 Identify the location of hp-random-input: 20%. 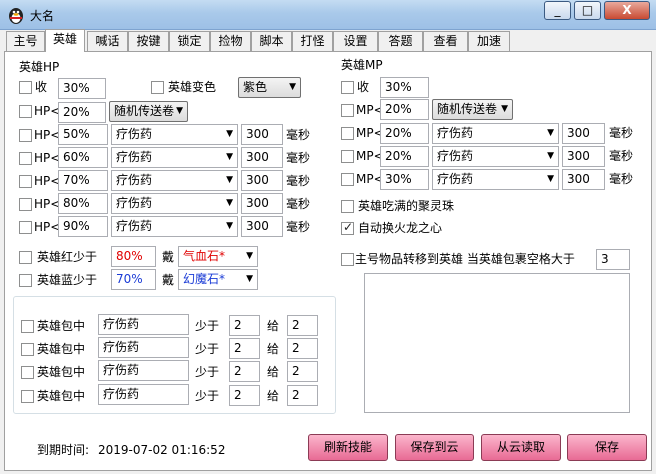
(82, 112).